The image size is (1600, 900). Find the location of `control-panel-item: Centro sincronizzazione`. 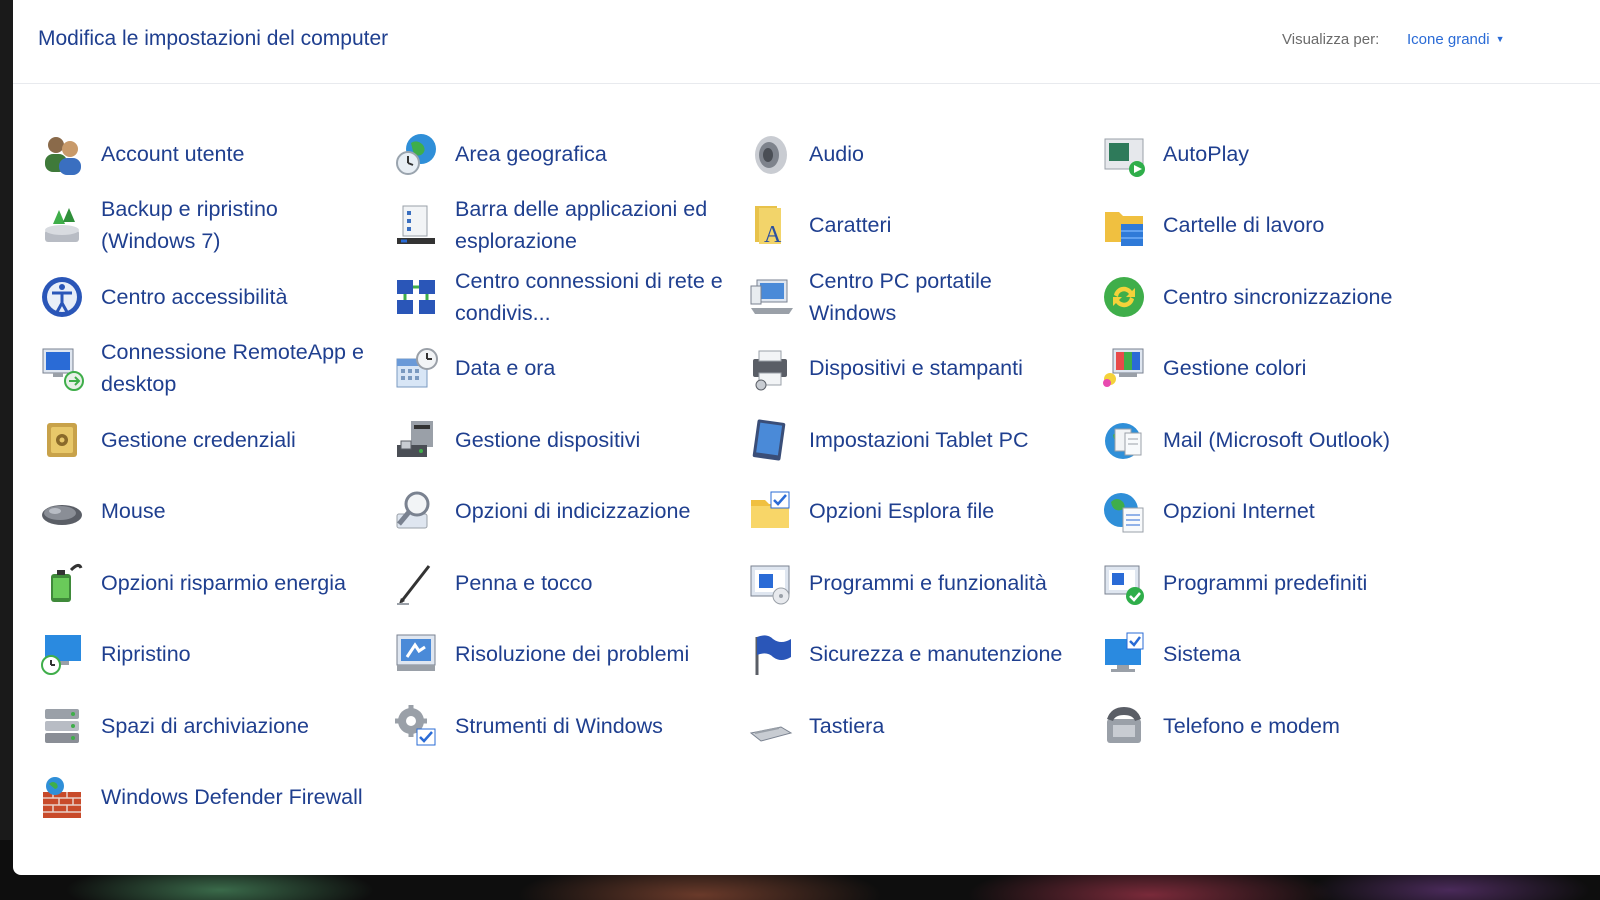

control-panel-item: Centro sincronizzazione is located at coordinates (1277, 297).